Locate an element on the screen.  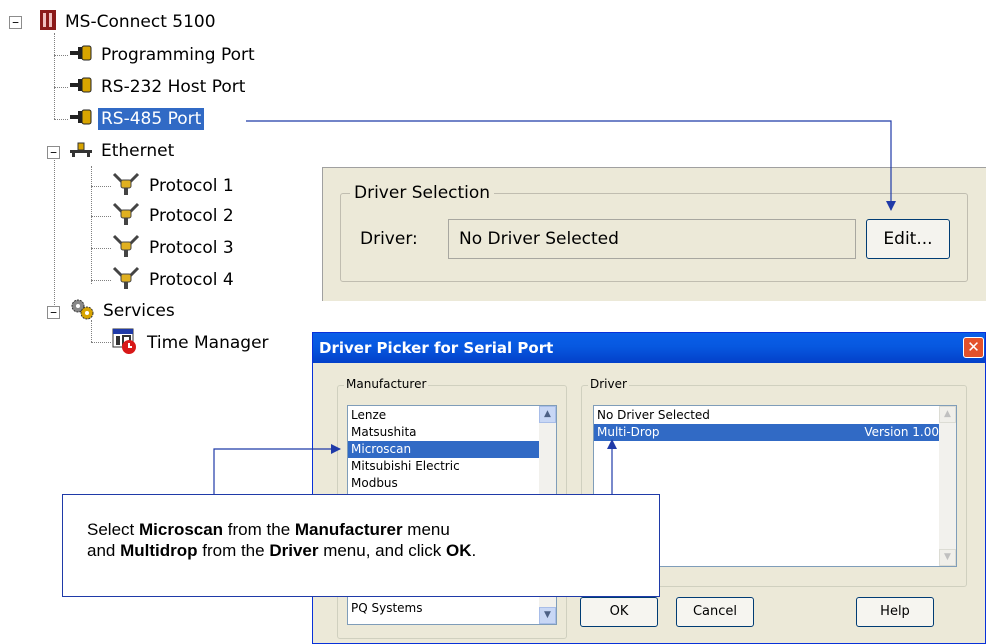
arrow-to-microscan is located at coordinates (277, 469).